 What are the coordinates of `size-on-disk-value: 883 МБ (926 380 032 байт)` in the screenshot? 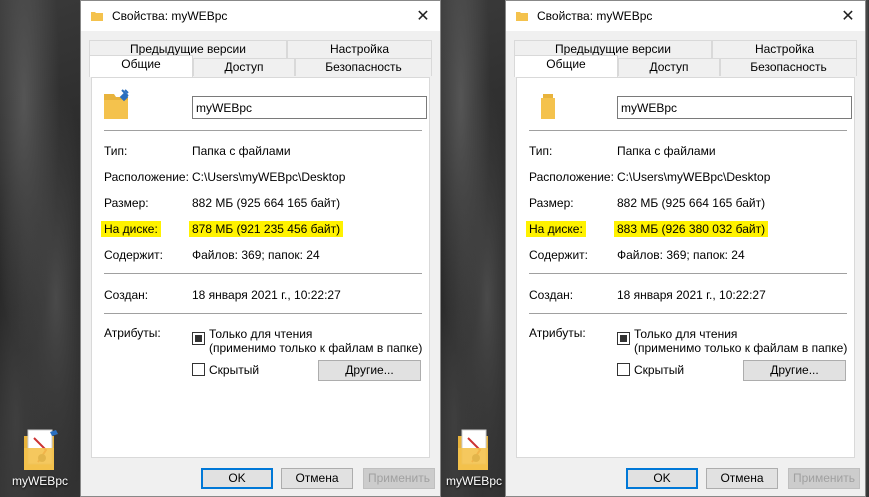 It's located at (691, 229).